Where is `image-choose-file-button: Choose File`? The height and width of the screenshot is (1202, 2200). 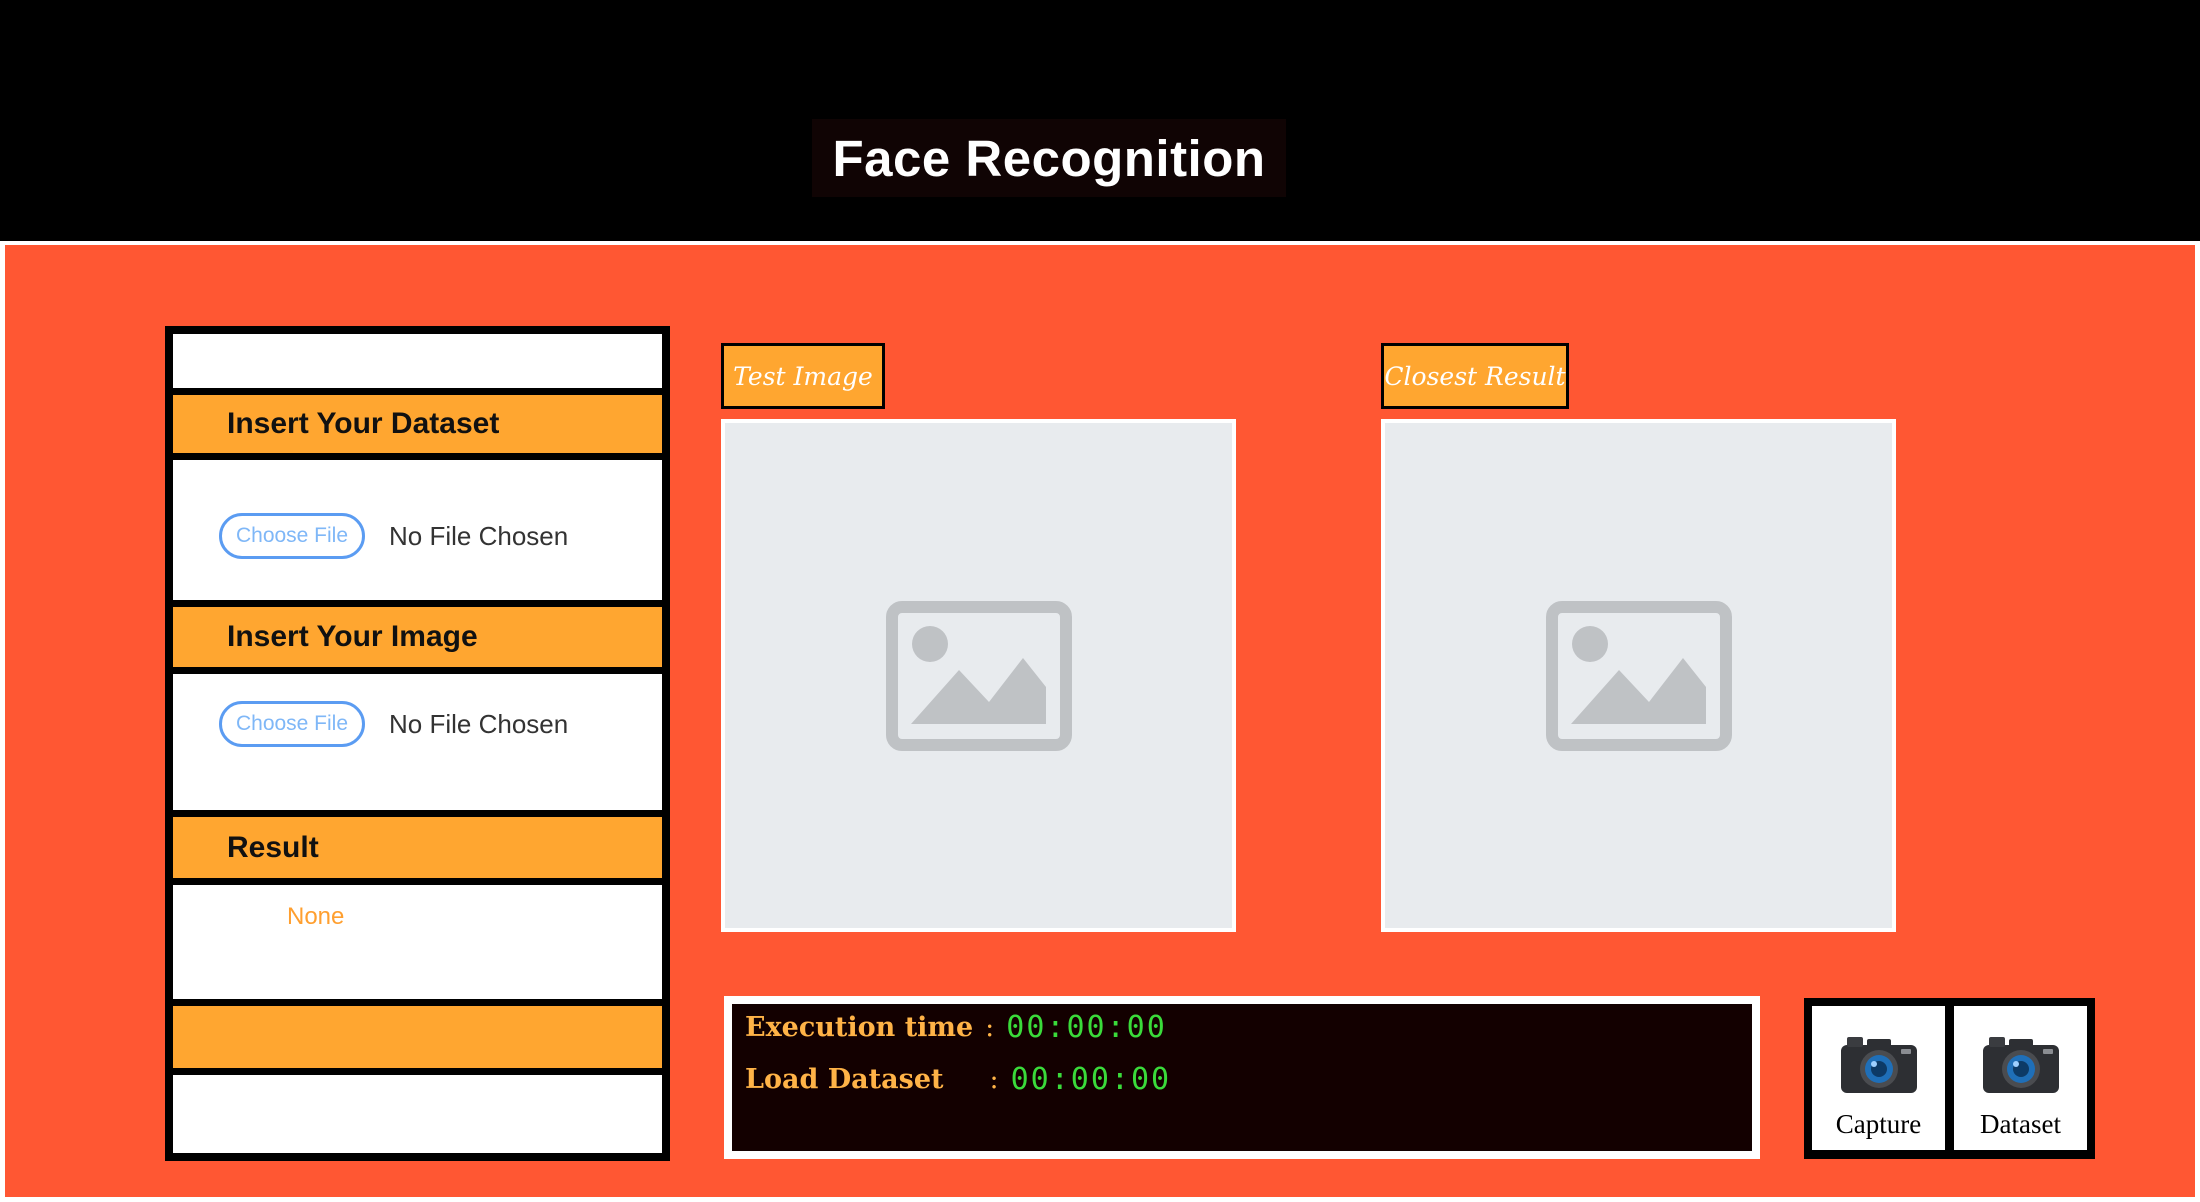
image-choose-file-button: Choose File is located at coordinates (292, 724).